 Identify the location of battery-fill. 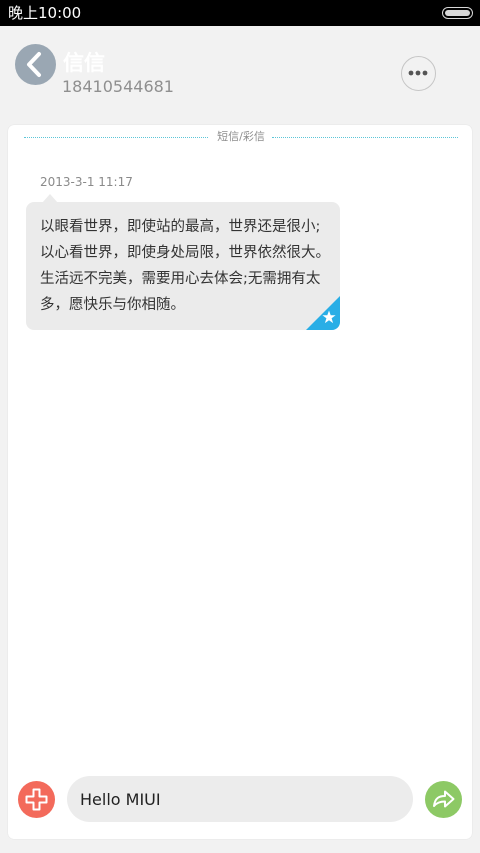
(457, 13).